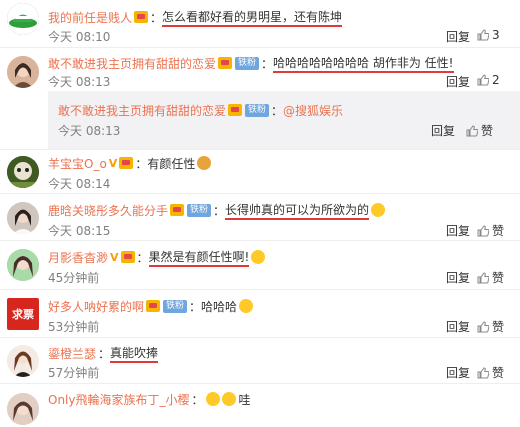 This screenshot has height=427, width=520. I want to click on sub-reply-box: 敢不敢进我主页拥有甜甜的恋爱 铁粉 ： @搜狐娱乐 今天 08:13 回复 赞, so click(284, 120).